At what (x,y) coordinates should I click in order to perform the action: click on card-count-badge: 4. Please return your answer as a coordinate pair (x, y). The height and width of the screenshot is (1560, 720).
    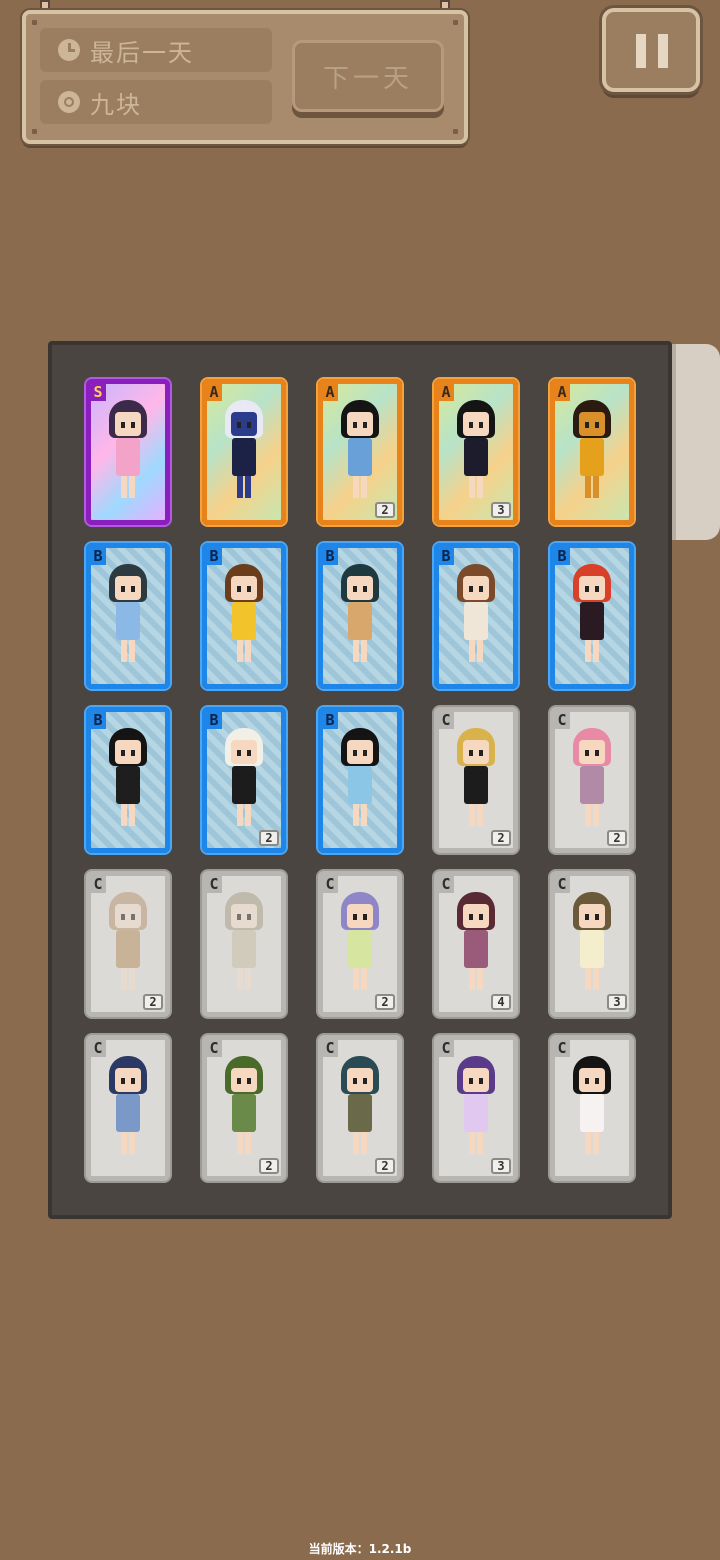
    Looking at the image, I should click on (501, 1002).